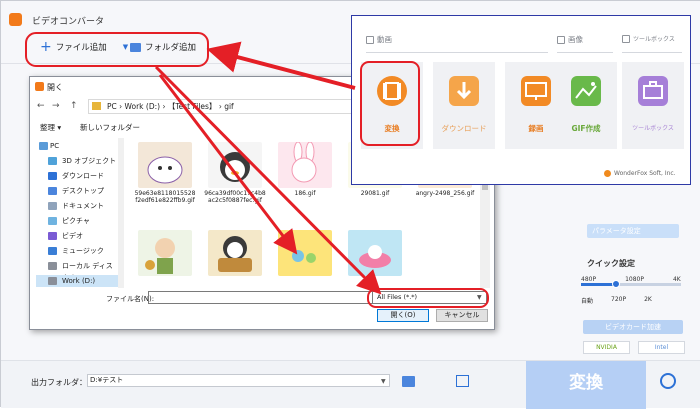 The height and width of the screenshot is (409, 700). I want to click on section-video: 動画, so click(379, 39).